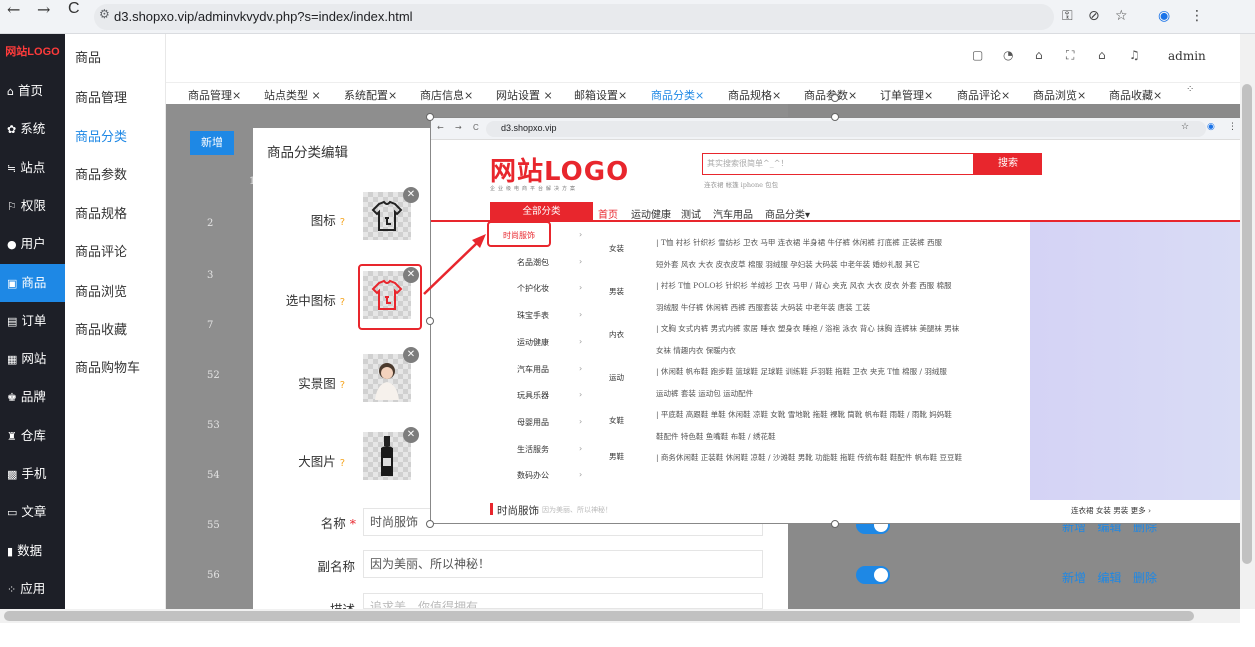 This screenshot has width=1255, height=647. What do you see at coordinates (12, 398) in the screenshot?
I see `sidebar-item-icon: ♚` at bounding box center [12, 398].